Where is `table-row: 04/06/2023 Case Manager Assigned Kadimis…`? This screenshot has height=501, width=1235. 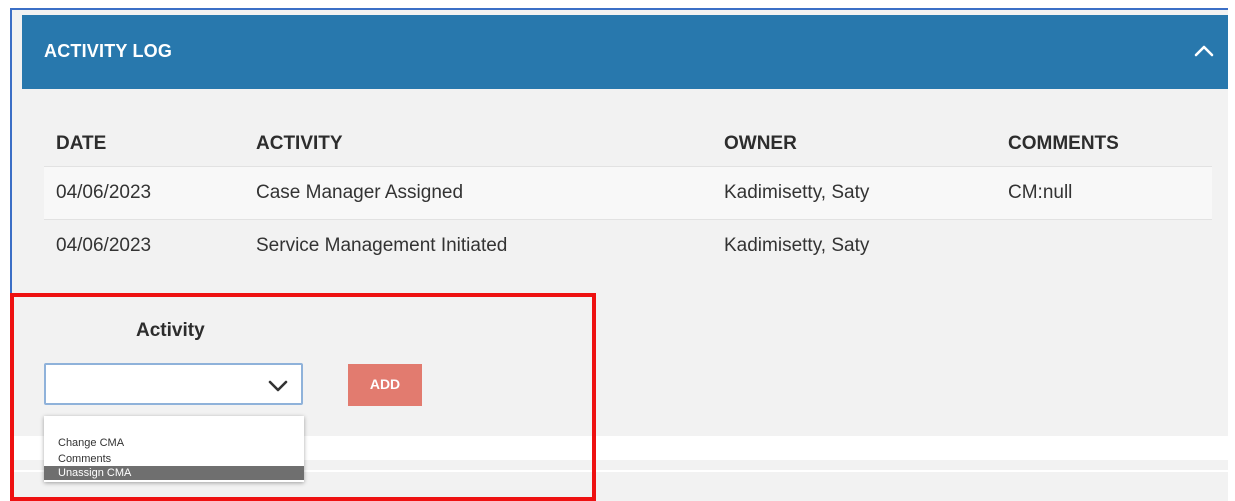 table-row: 04/06/2023 Case Manager Assigned Kadimis… is located at coordinates (628, 193).